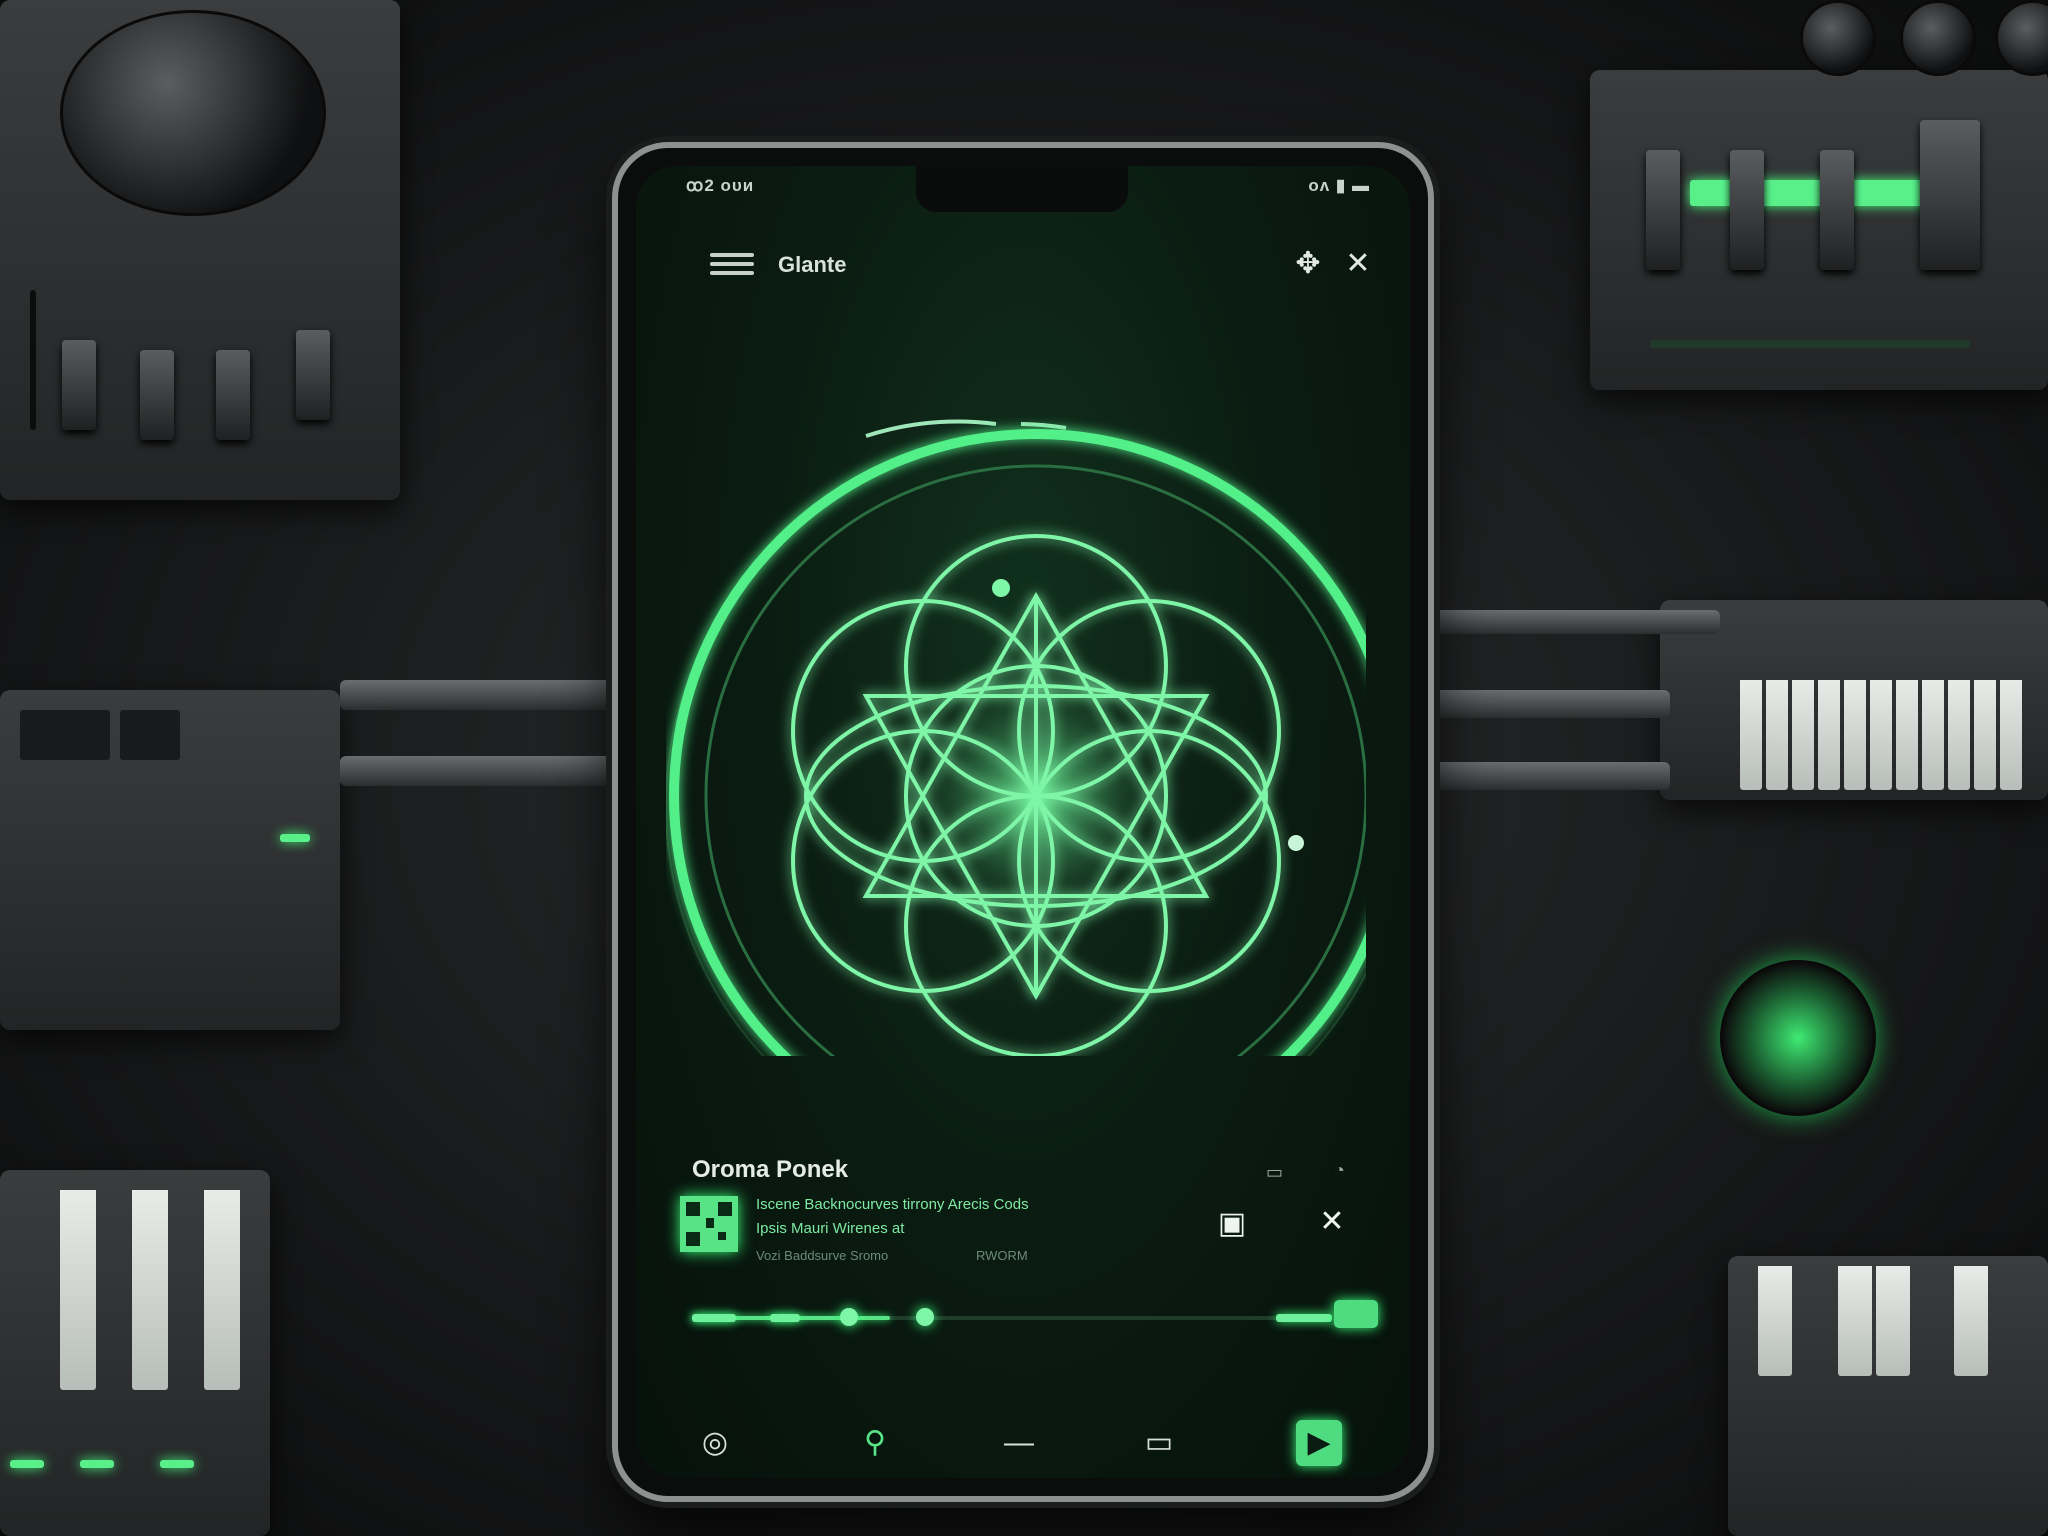 The height and width of the screenshot is (1536, 2048). Describe the element at coordinates (715, 1443) in the screenshot. I see `home-icon: ◎` at that location.